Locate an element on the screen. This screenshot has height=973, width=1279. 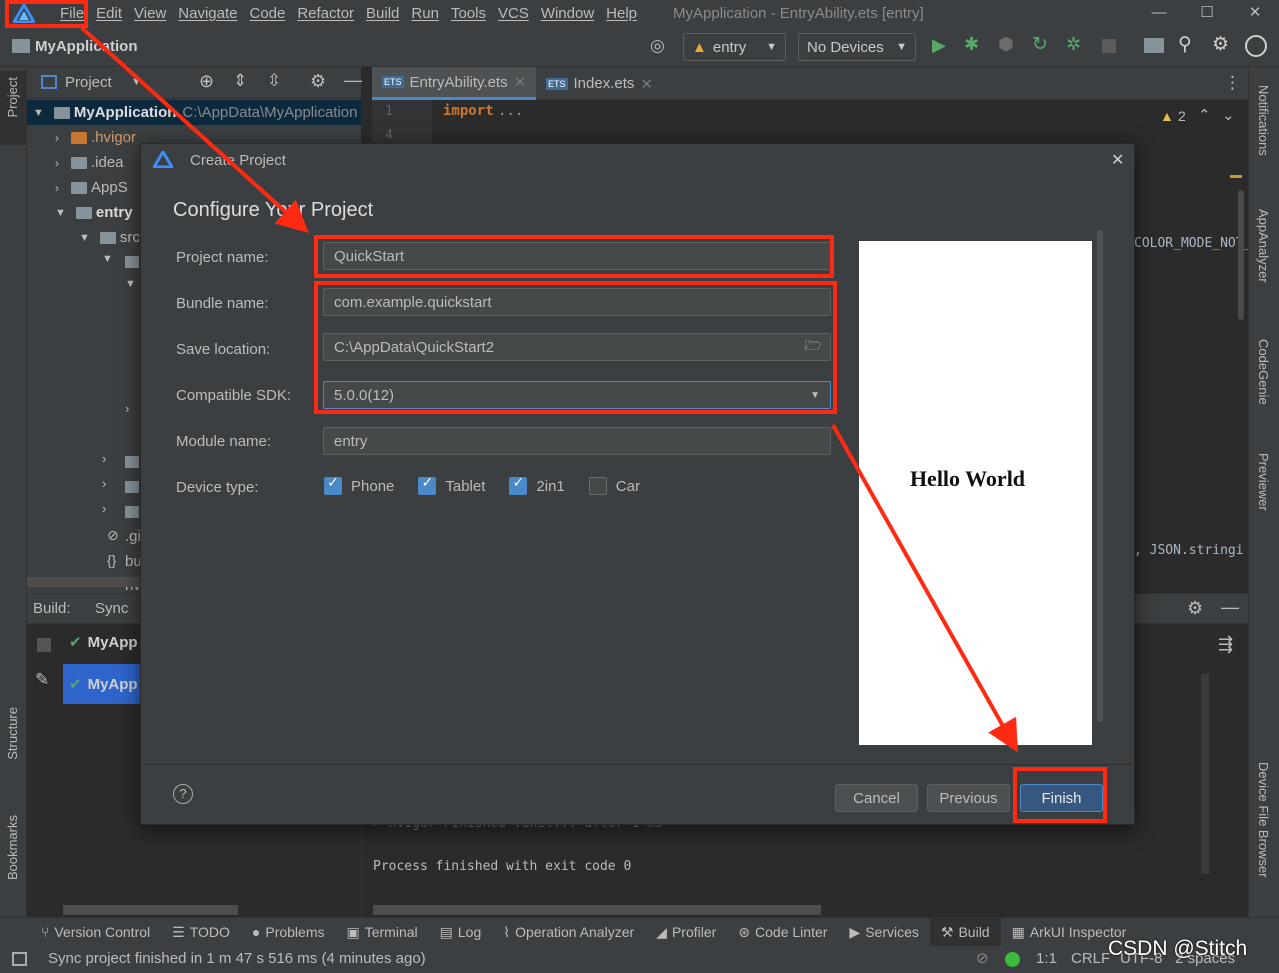
info-icon: ● is located at coordinates (256, 932).